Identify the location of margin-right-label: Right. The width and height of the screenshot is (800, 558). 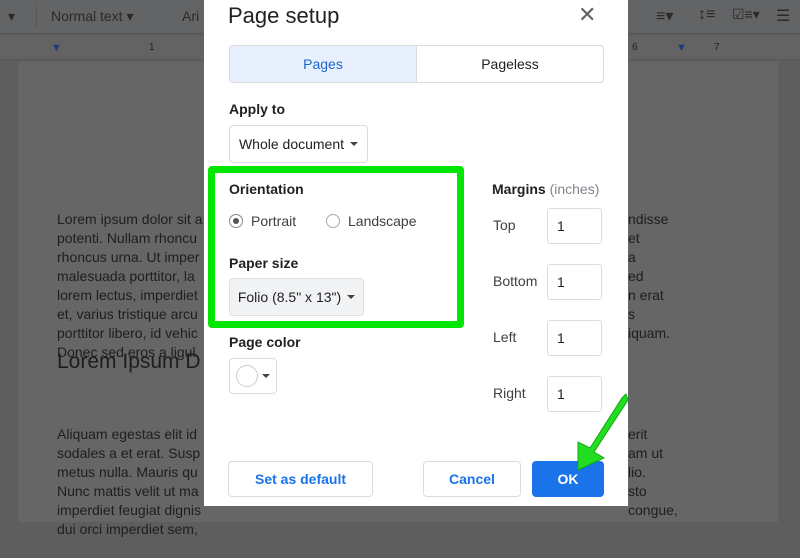
(509, 393).